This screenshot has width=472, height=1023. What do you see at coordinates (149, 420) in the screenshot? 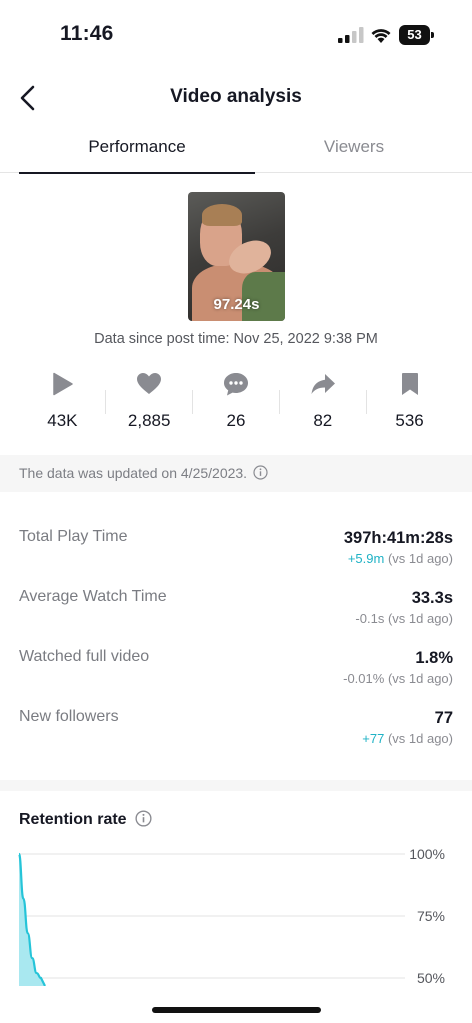
I see `likes-count: 2,885` at bounding box center [149, 420].